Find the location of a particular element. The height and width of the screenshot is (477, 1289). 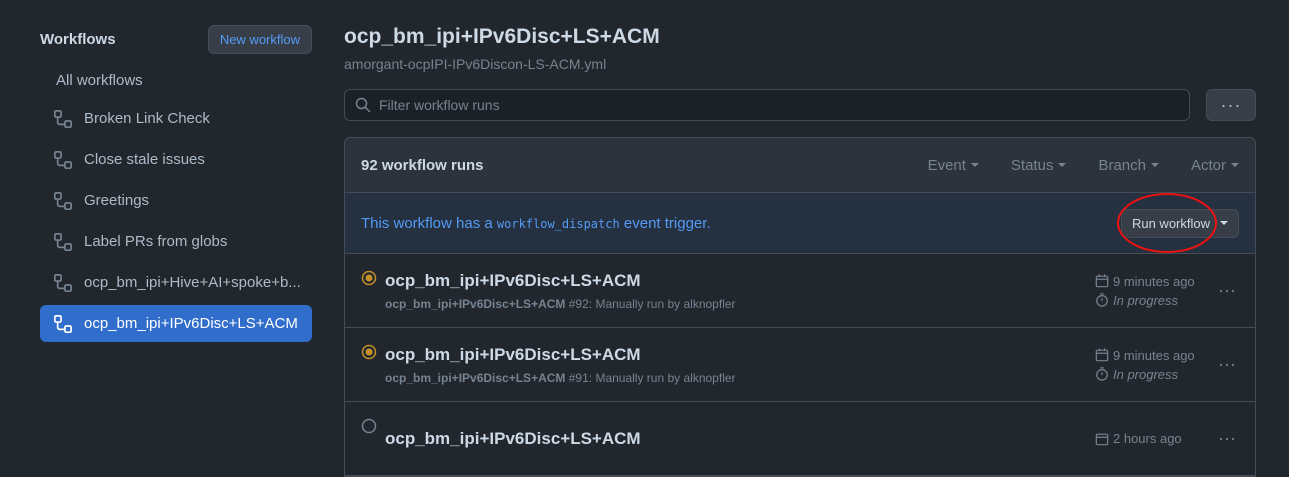

sidebar-item-close-stale-issues: Close stale issues is located at coordinates (176, 159).